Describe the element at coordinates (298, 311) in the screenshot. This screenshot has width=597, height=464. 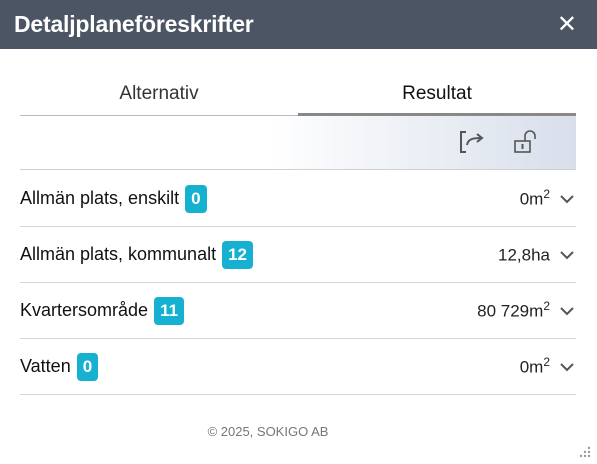
I see `result-row-kvartersomrade: Kvartersområde 11 80 729m2` at that location.